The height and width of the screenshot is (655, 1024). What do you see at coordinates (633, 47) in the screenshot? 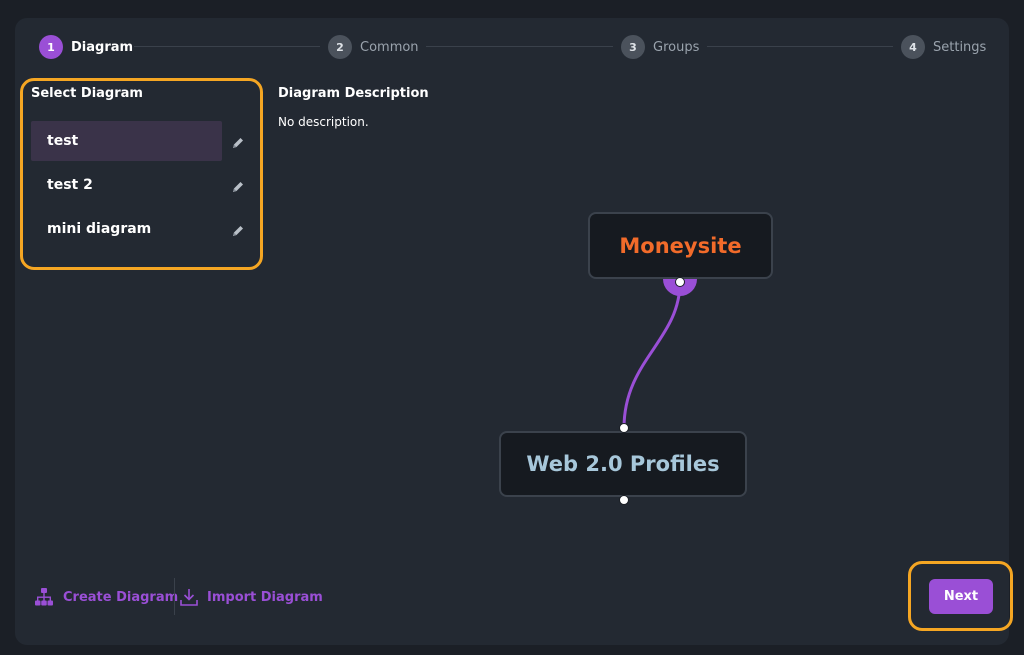
I see `step-number: 3` at bounding box center [633, 47].